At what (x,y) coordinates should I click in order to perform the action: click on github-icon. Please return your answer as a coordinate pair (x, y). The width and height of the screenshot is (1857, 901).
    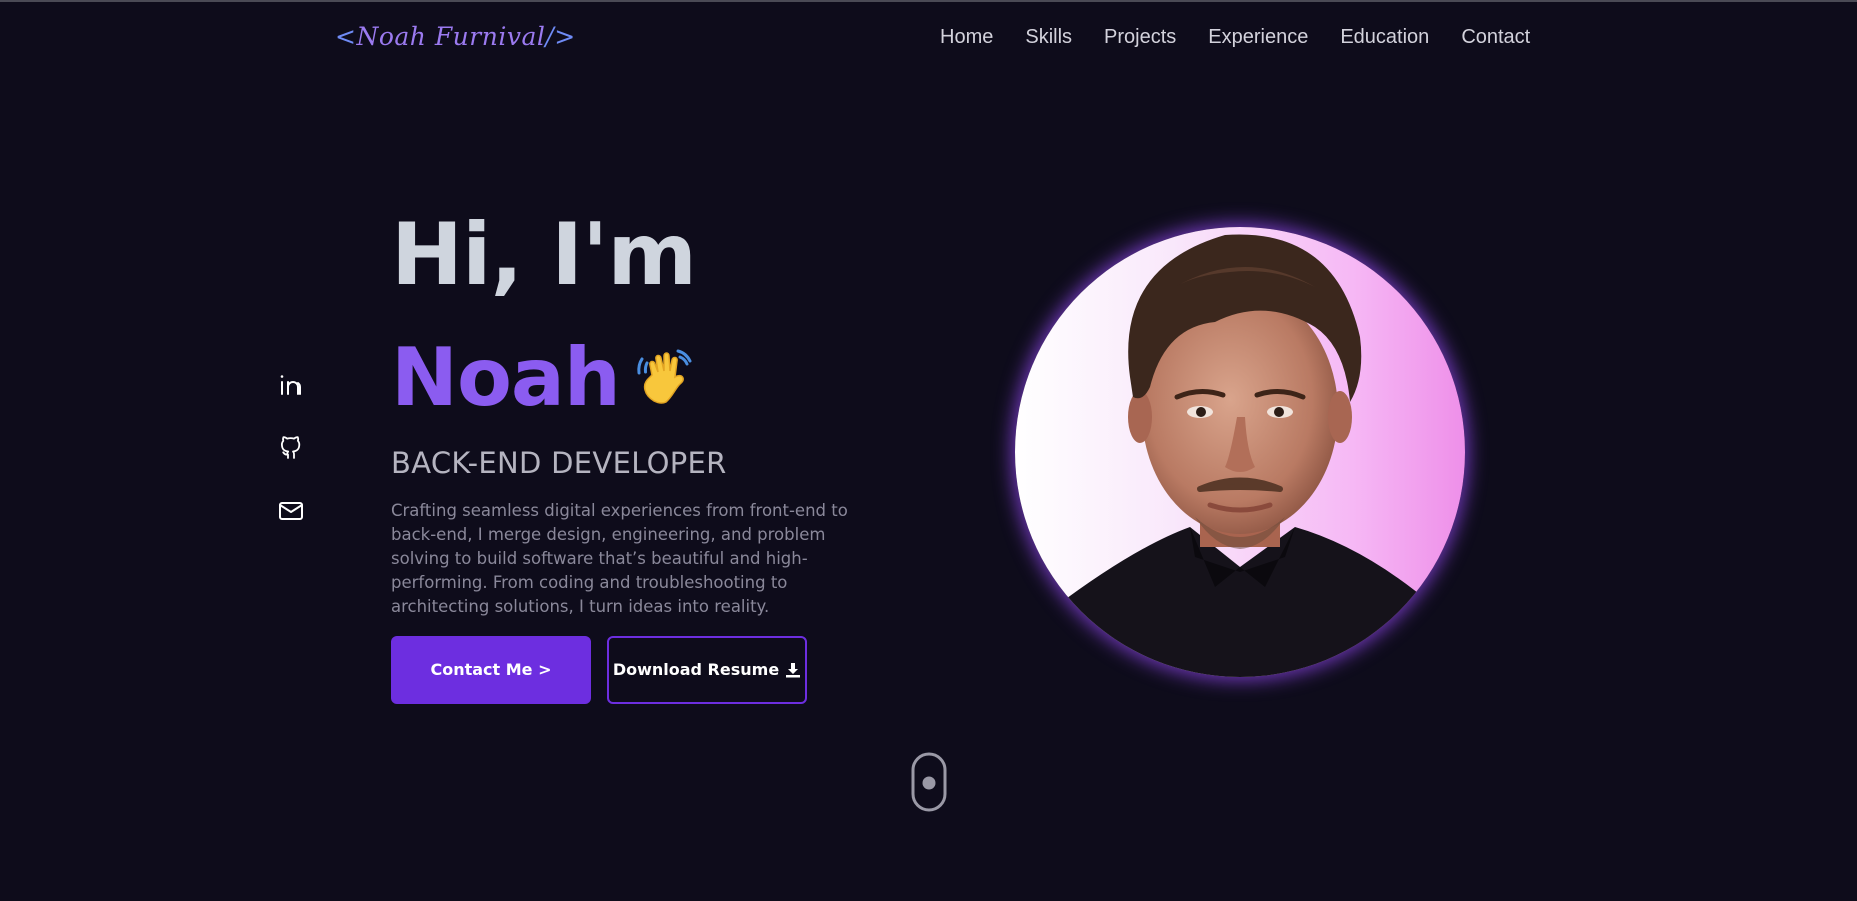
    Looking at the image, I should click on (291, 448).